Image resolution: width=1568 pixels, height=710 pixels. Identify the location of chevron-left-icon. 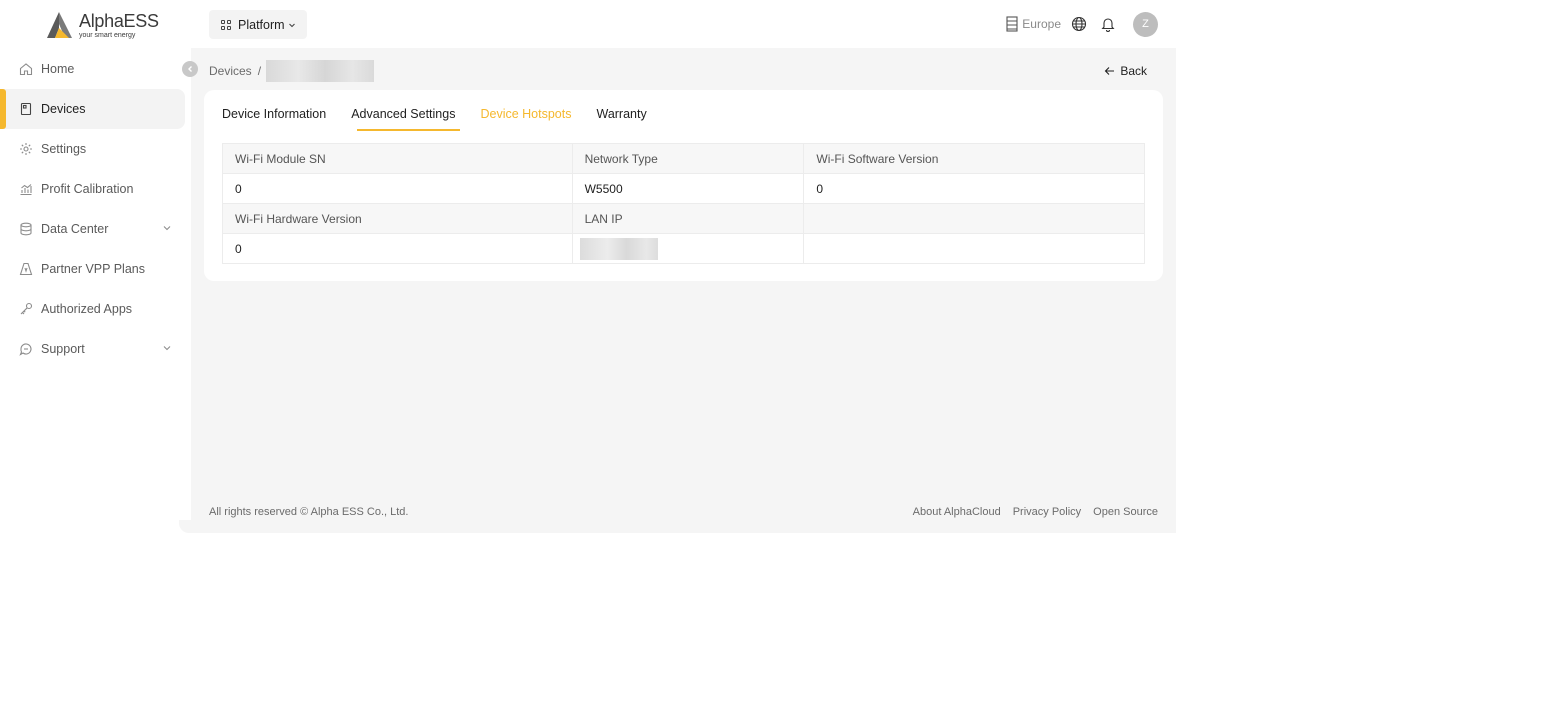
(190, 69).